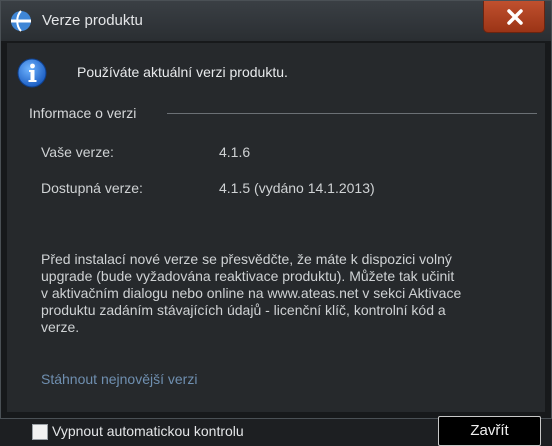  Describe the element at coordinates (21, 21) in the screenshot. I see `app-logo-icon` at that location.